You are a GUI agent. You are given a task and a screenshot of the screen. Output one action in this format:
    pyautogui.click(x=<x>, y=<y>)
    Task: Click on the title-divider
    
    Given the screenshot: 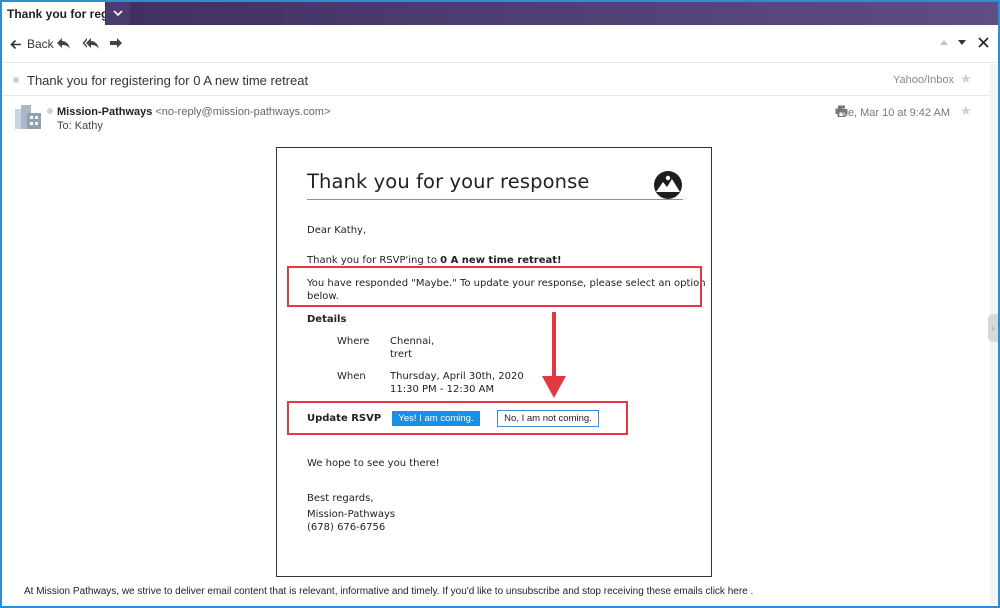 What is the action you would take?
    pyautogui.click(x=495, y=199)
    